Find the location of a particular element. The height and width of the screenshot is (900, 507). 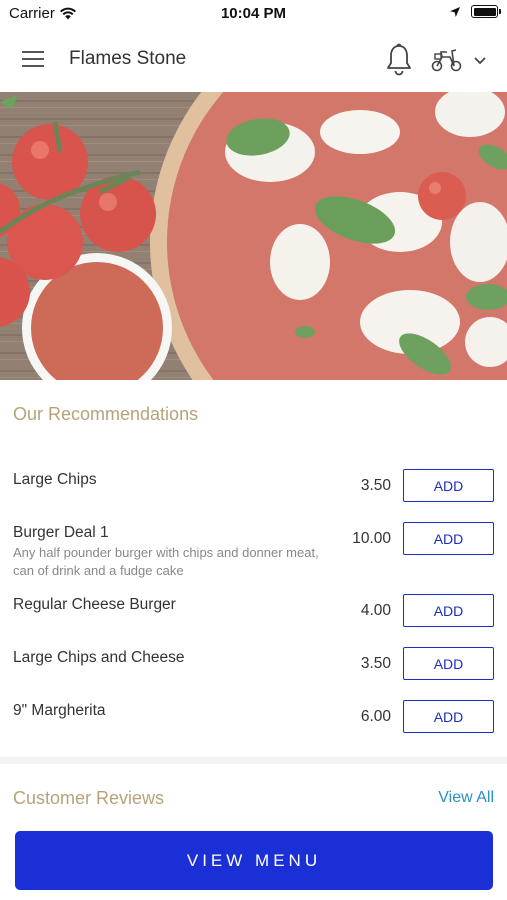

view-menu-button: VIEW MENU is located at coordinates (254, 860).